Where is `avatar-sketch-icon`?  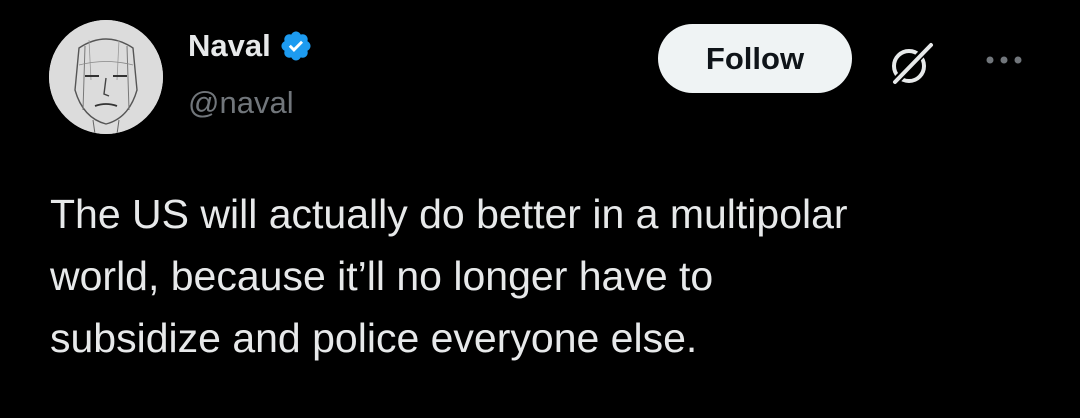 avatar-sketch-icon is located at coordinates (106, 77).